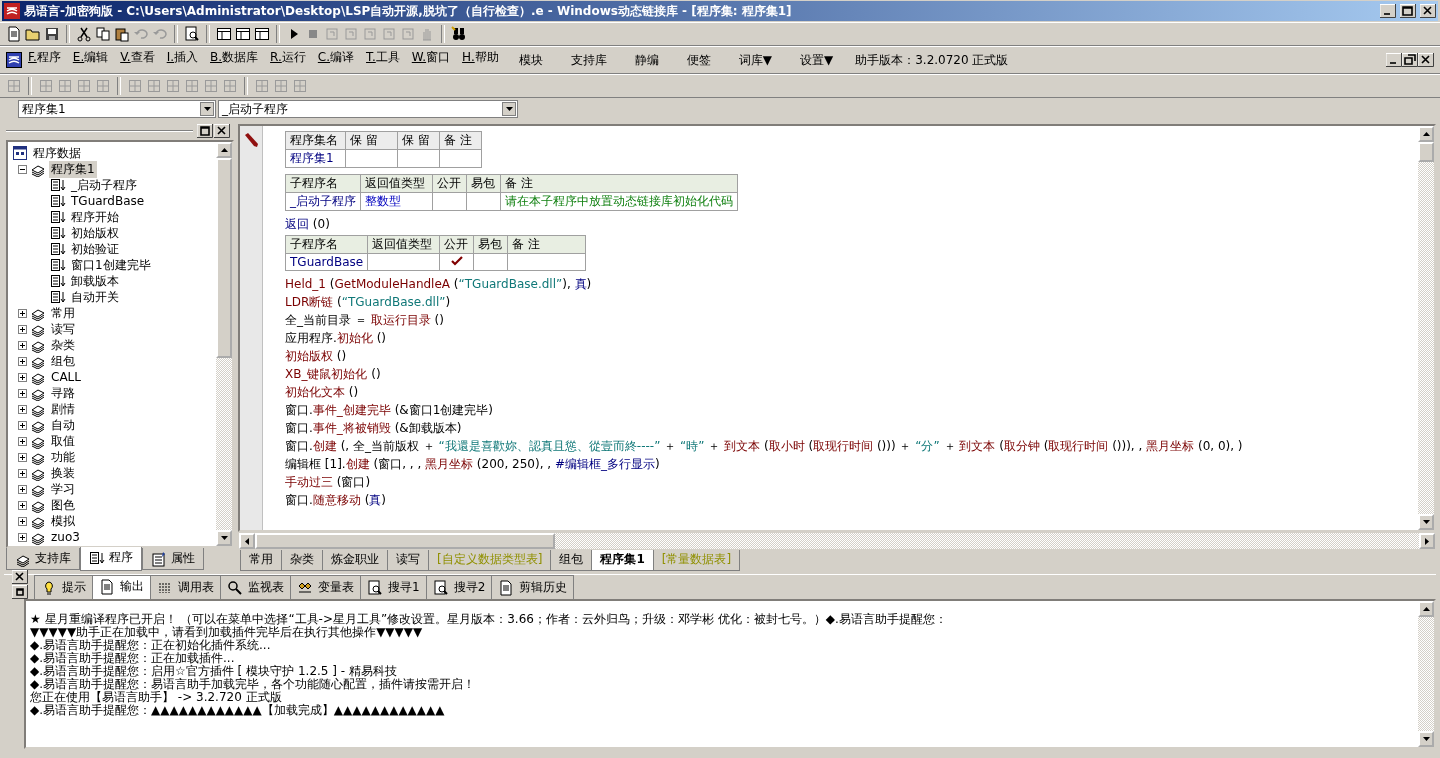 This screenshot has width=1440, height=758. Describe the element at coordinates (533, 587) in the screenshot. I see `output-tab: 剪辑历史` at that location.